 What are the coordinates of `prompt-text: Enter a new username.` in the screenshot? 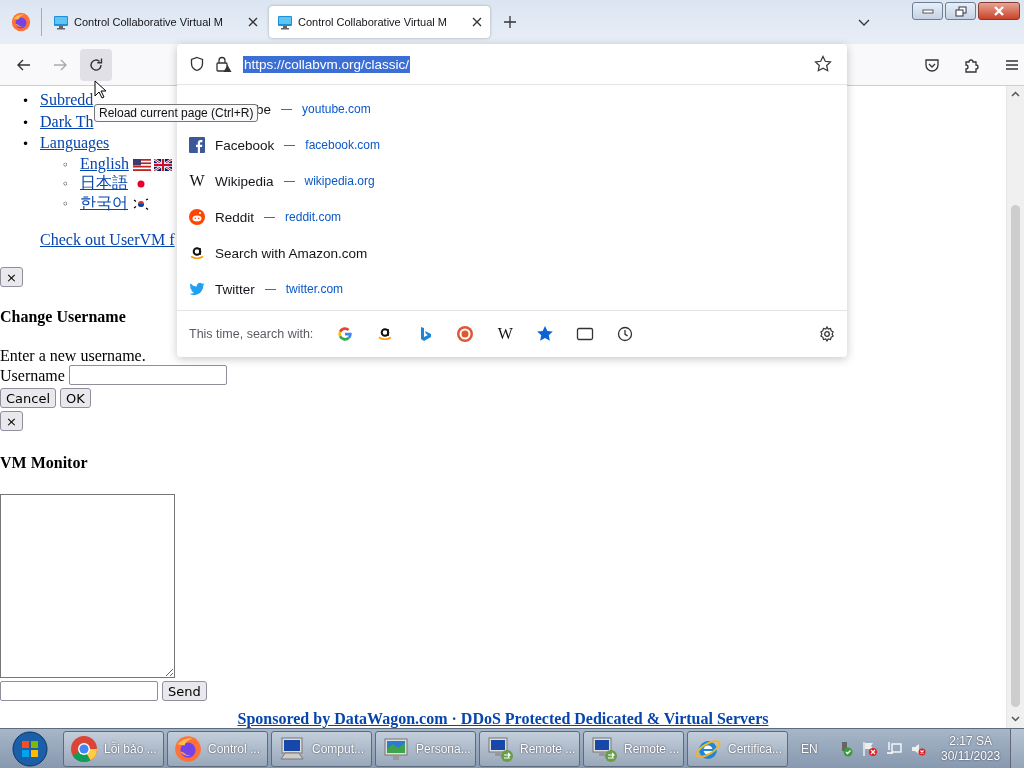 It's located at (73, 355).